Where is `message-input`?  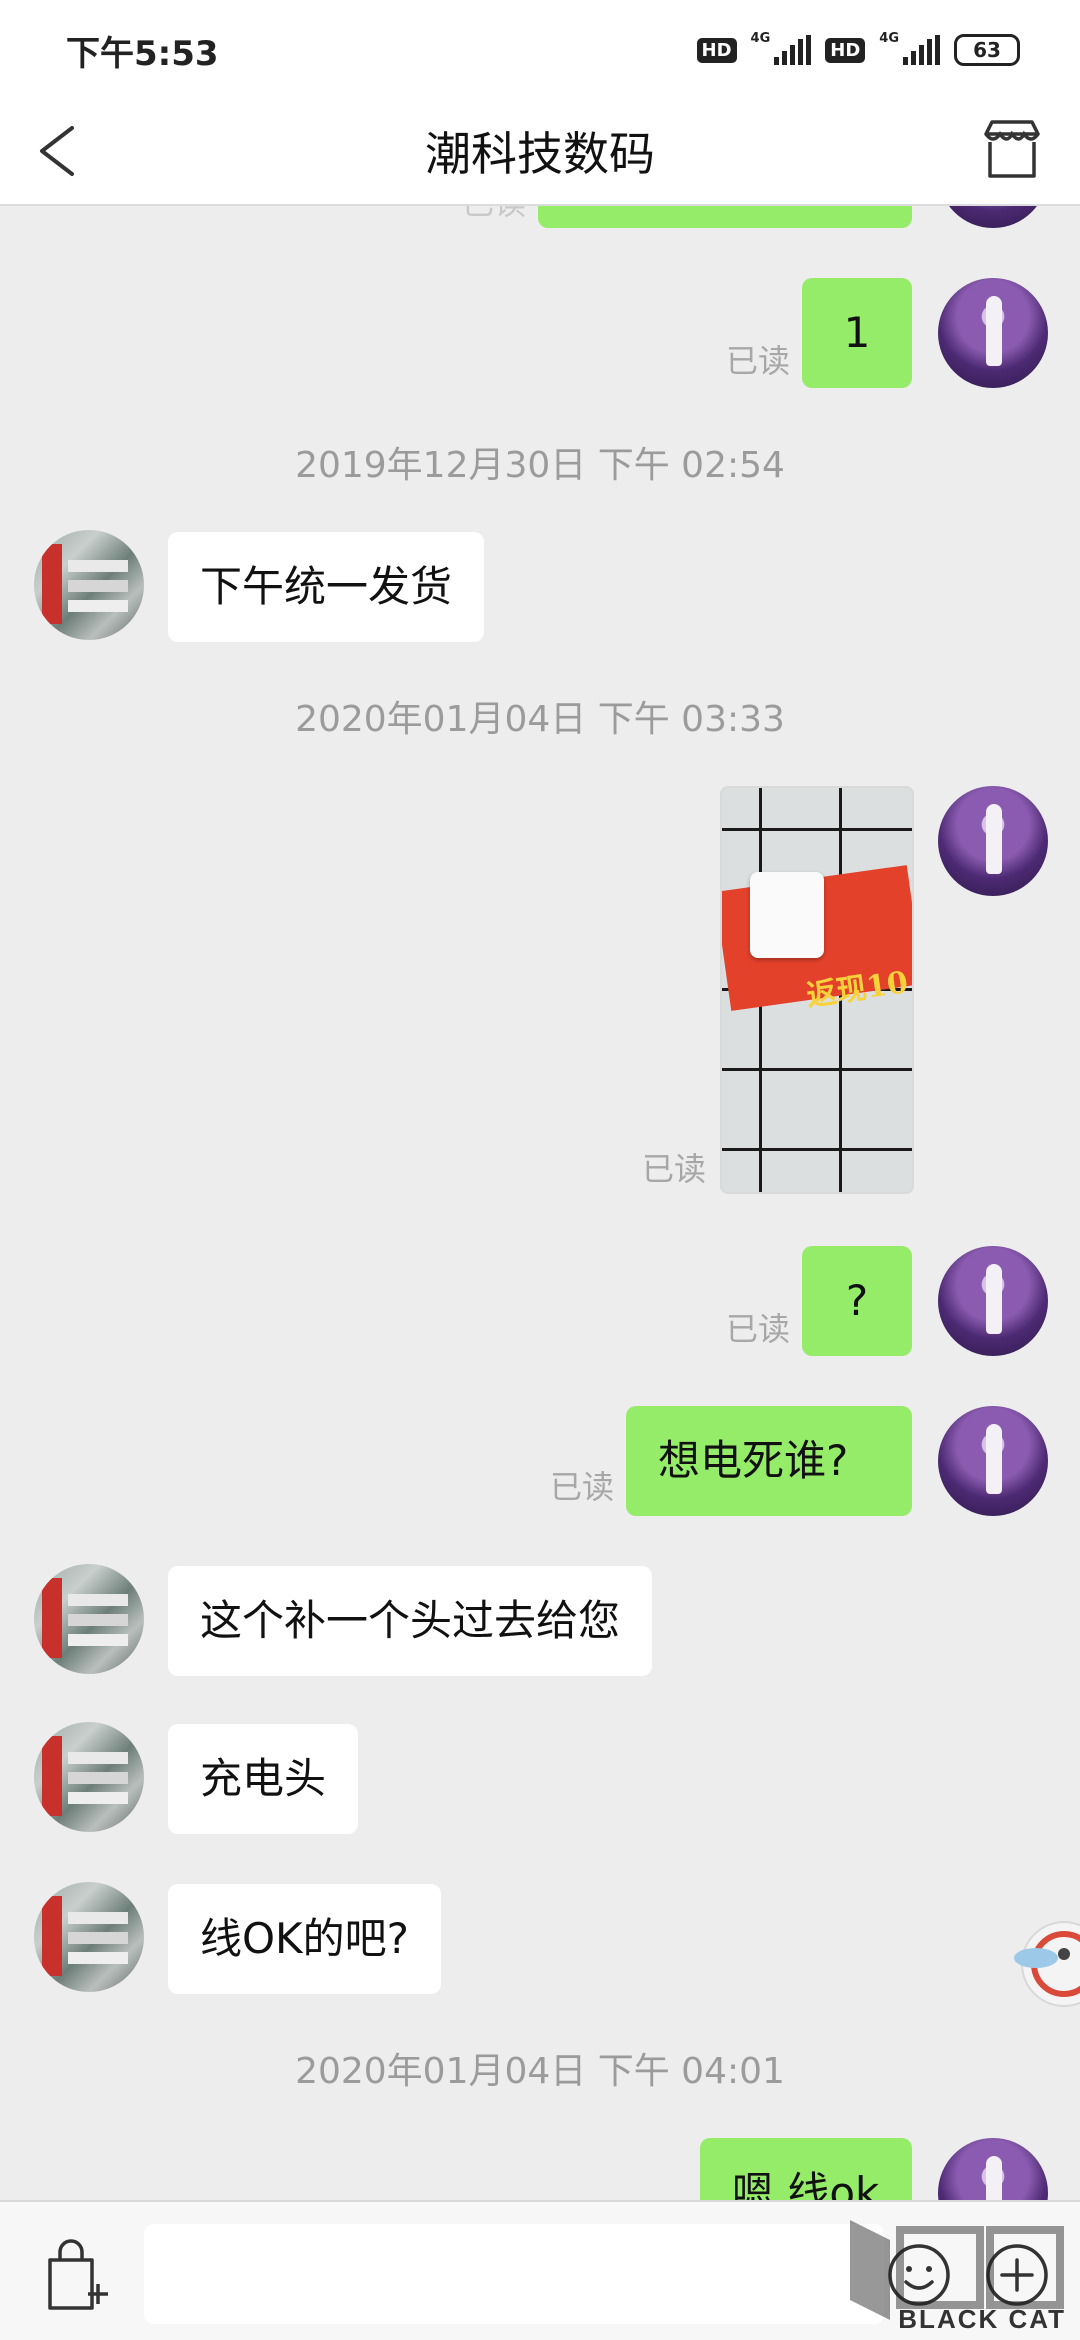 message-input is located at coordinates (514, 2274).